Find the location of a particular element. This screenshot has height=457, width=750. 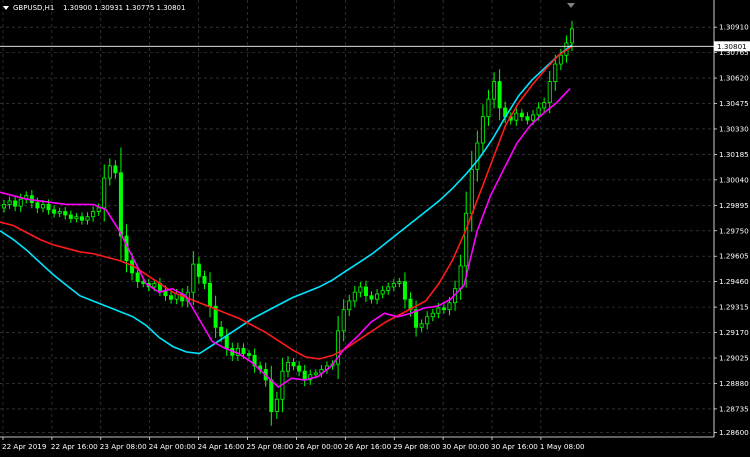

time-tick-label: 22 Apr 16:00 is located at coordinates (74, 446).